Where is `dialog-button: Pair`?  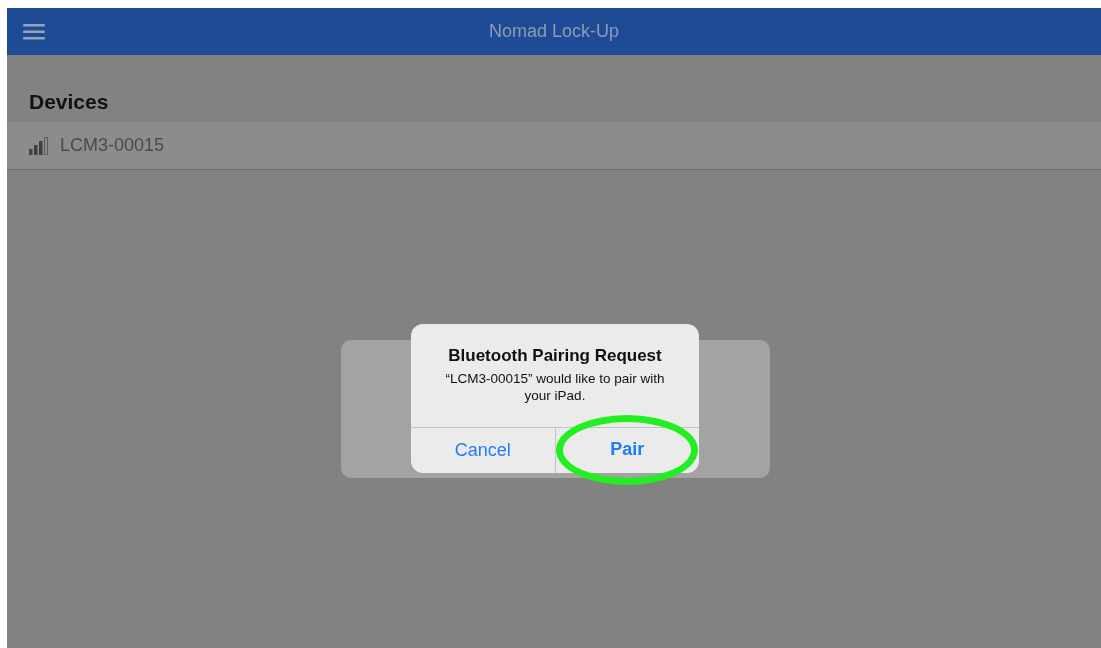 dialog-button: Pair is located at coordinates (627, 449).